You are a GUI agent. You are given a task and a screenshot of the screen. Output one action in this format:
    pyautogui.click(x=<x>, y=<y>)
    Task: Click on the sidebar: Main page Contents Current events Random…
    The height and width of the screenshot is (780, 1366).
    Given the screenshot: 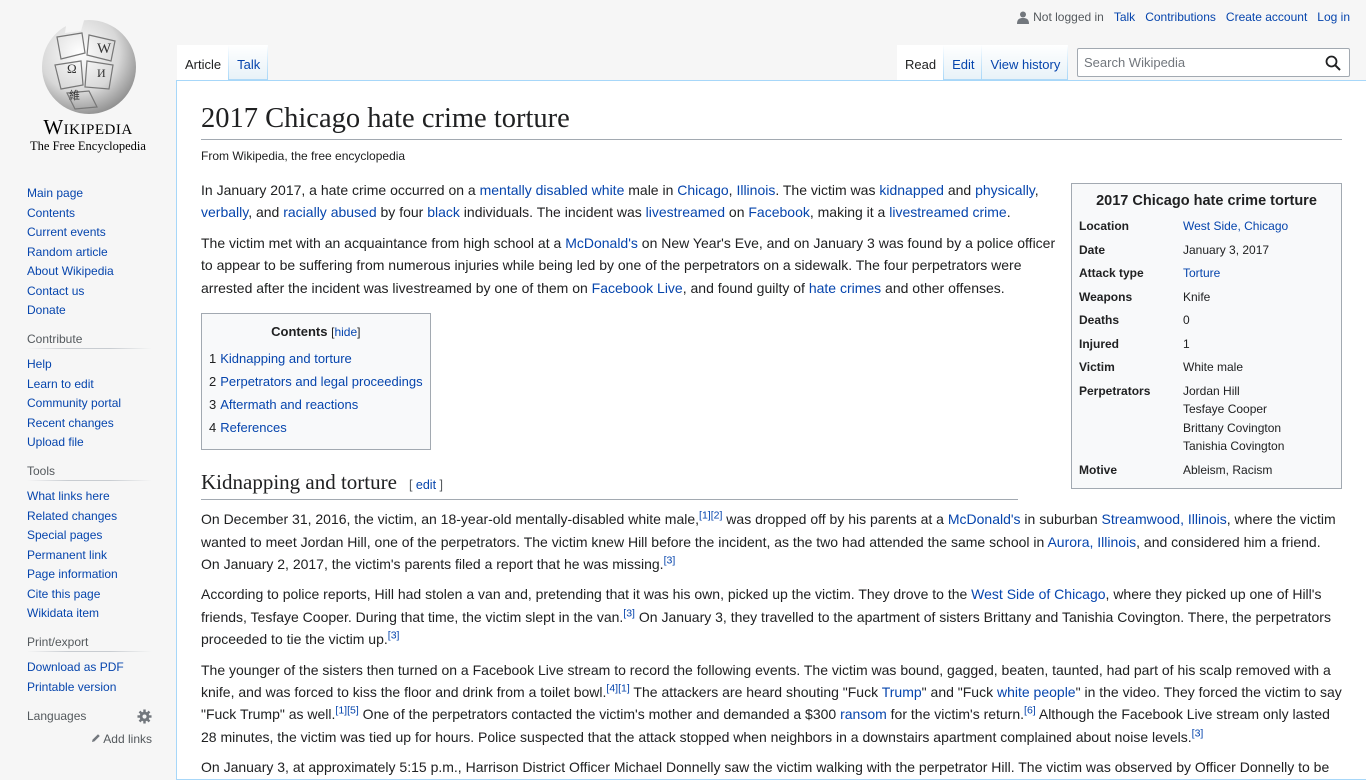 What is the action you would take?
    pyautogui.click(x=88, y=461)
    